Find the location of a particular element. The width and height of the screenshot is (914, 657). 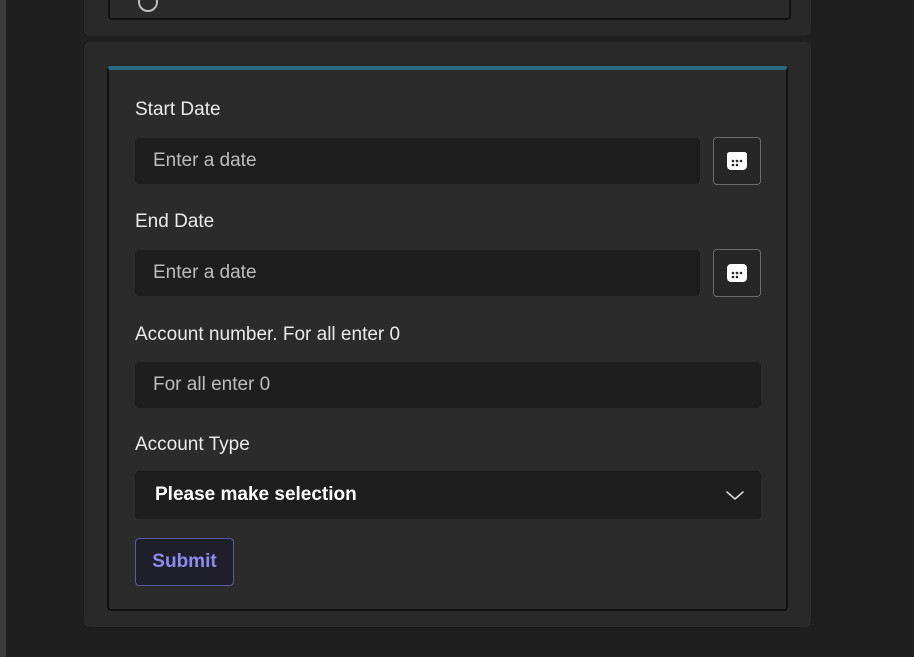

end-date-input is located at coordinates (417, 273).